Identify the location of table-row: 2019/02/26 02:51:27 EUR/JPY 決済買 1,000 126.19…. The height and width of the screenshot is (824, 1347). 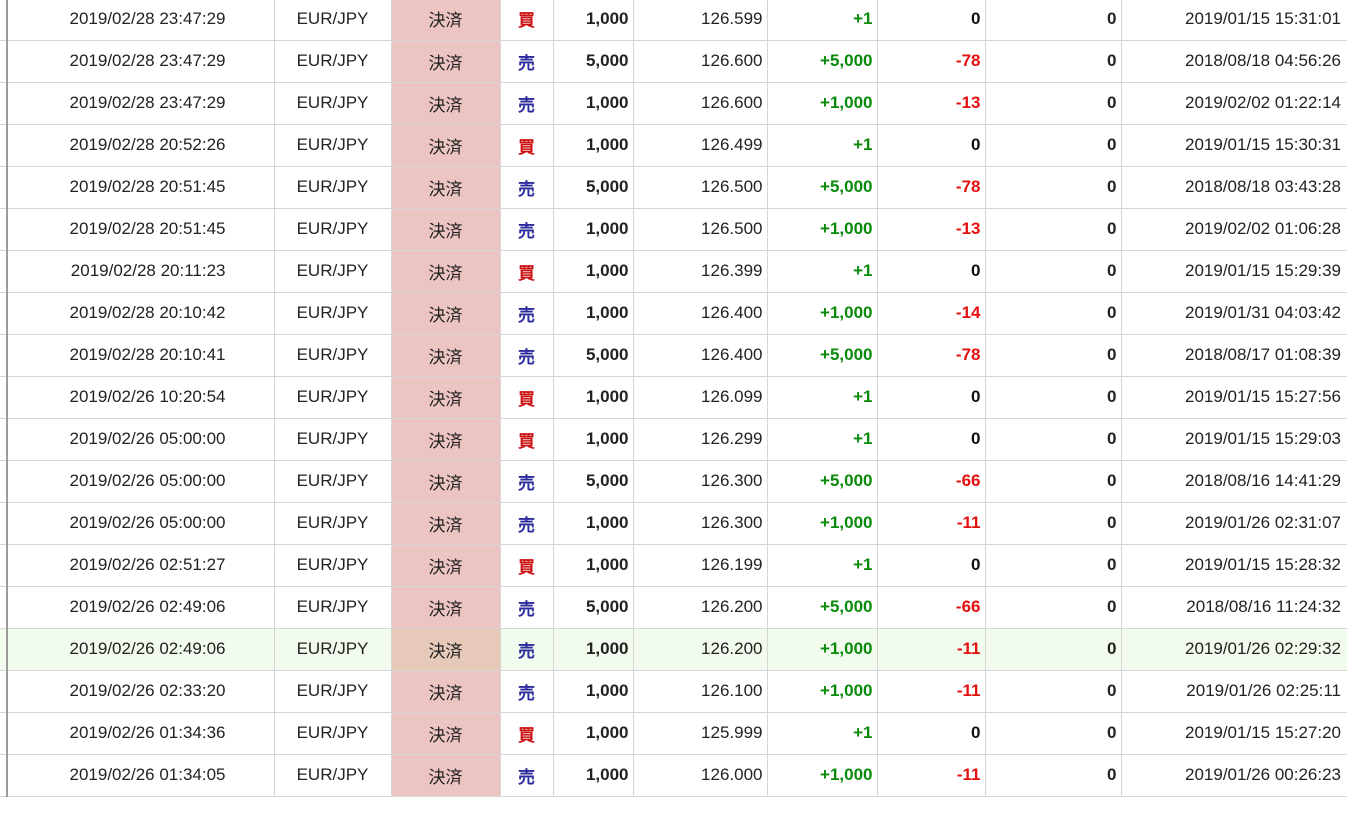
(673, 565).